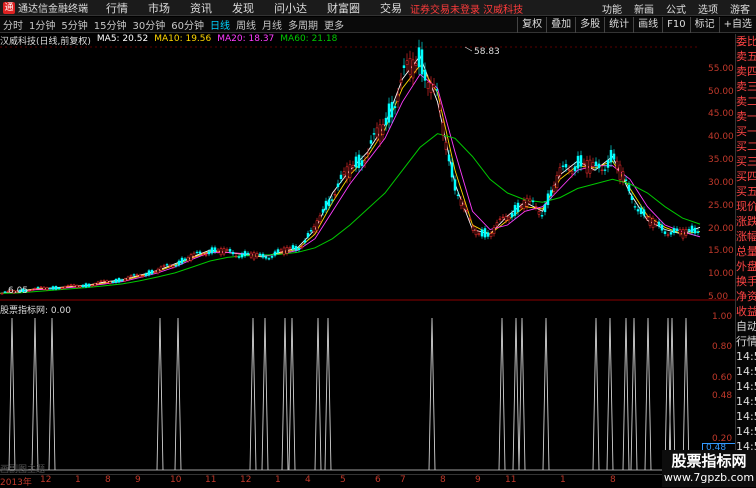 This screenshot has height=488, width=756. I want to click on quote-panel-item-2: 卖四, so click(746, 71).